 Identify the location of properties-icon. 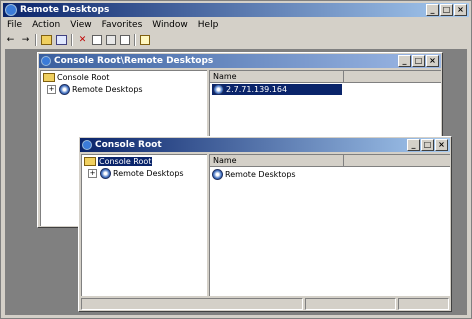
(97, 40).